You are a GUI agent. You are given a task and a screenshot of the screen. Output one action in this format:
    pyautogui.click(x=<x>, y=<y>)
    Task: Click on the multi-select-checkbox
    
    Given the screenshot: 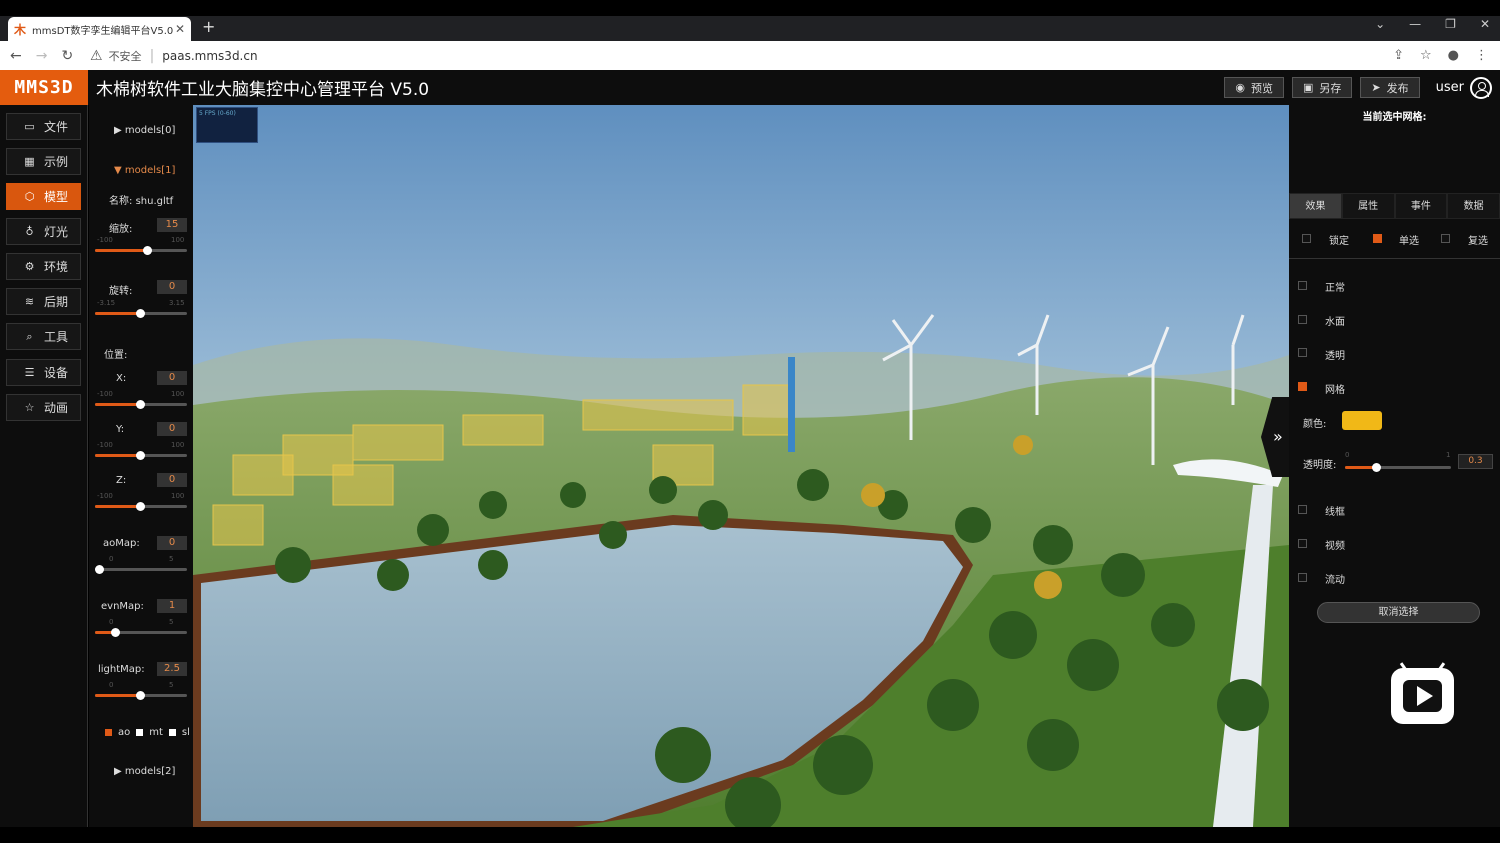 What is the action you would take?
    pyautogui.click(x=1445, y=238)
    